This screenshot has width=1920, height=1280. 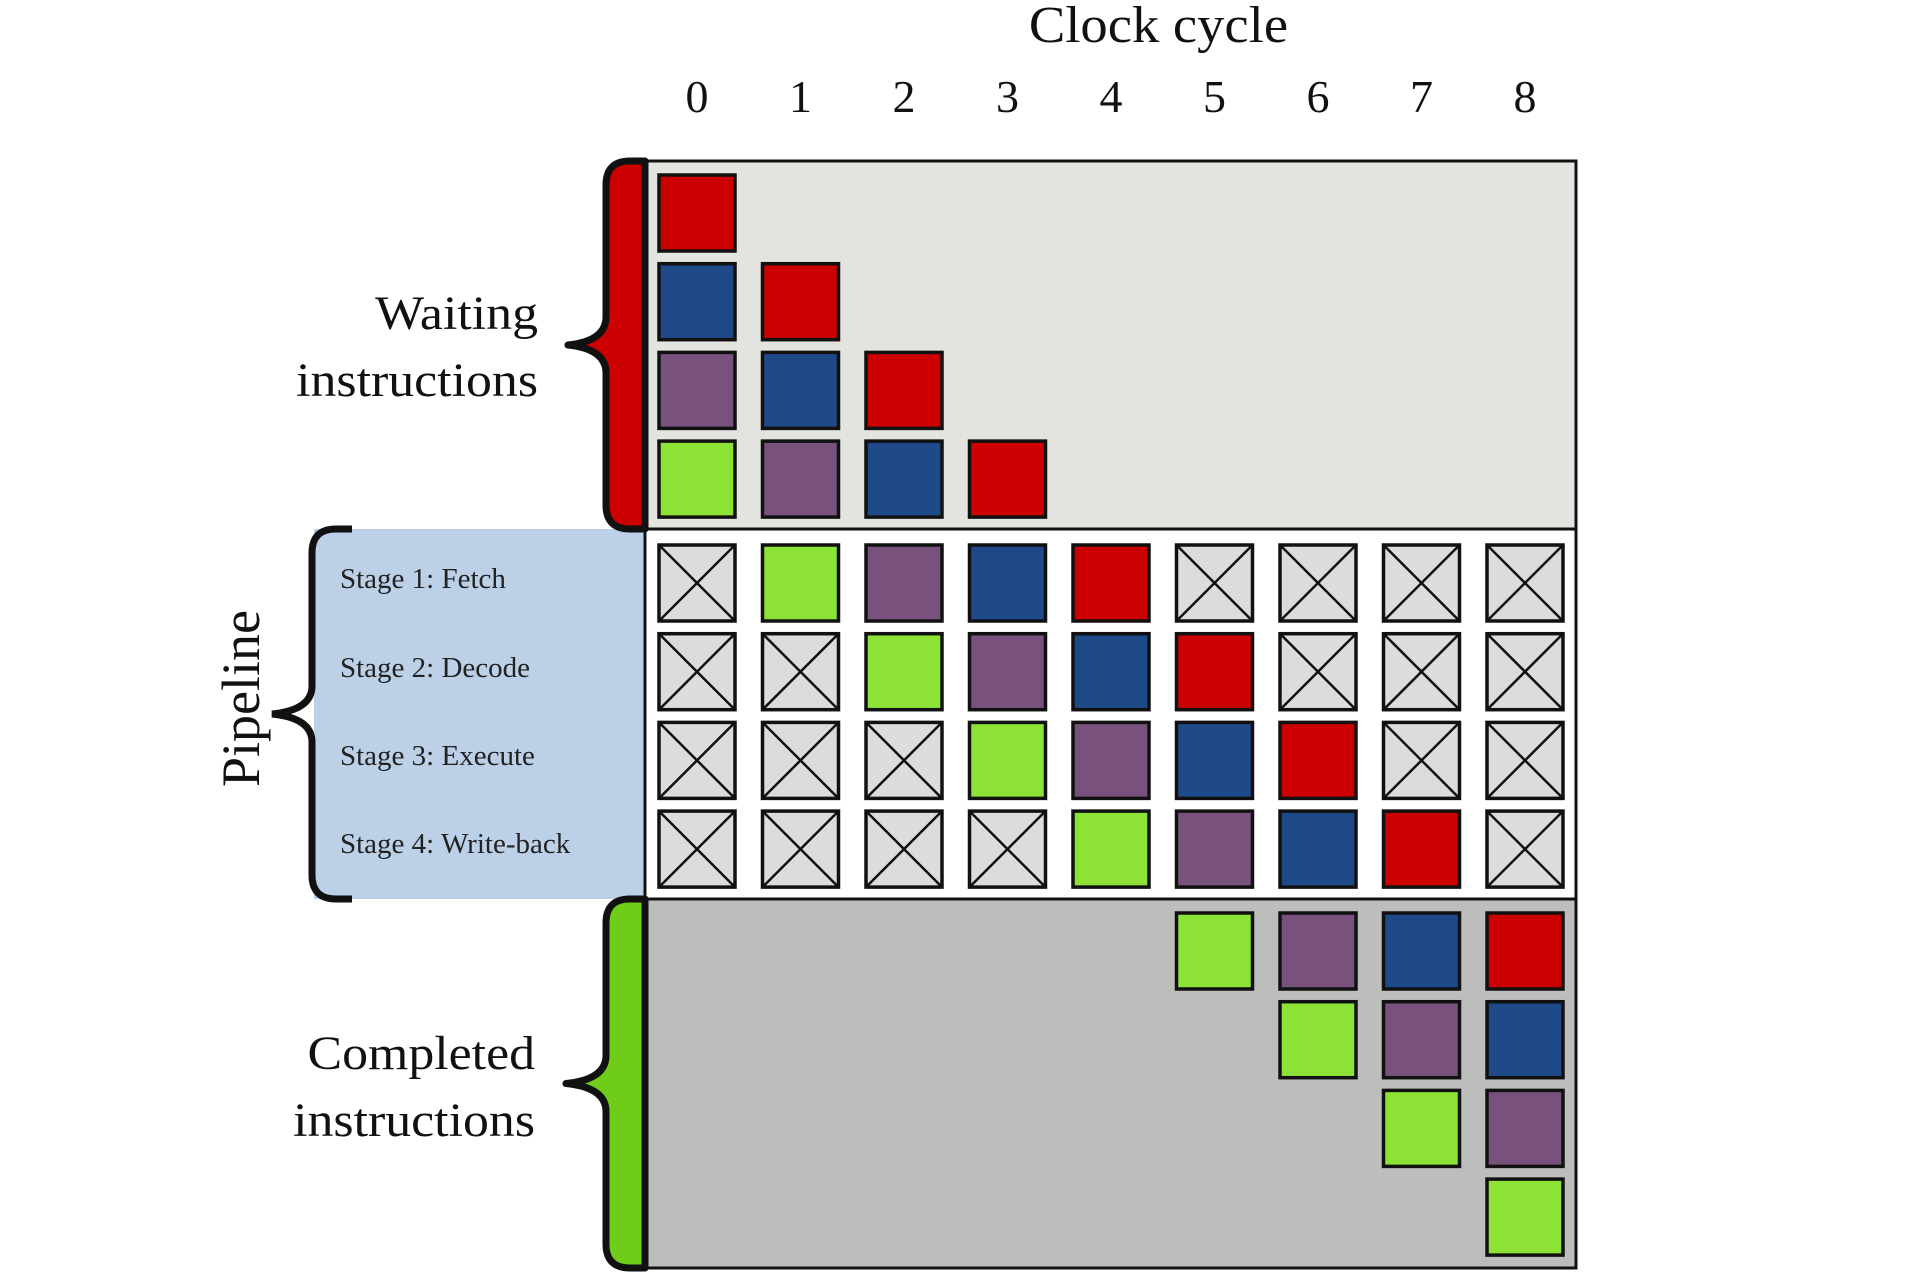 What do you see at coordinates (455, 844) in the screenshot?
I see `stage-label-write-back: Stage 4: Write-back` at bounding box center [455, 844].